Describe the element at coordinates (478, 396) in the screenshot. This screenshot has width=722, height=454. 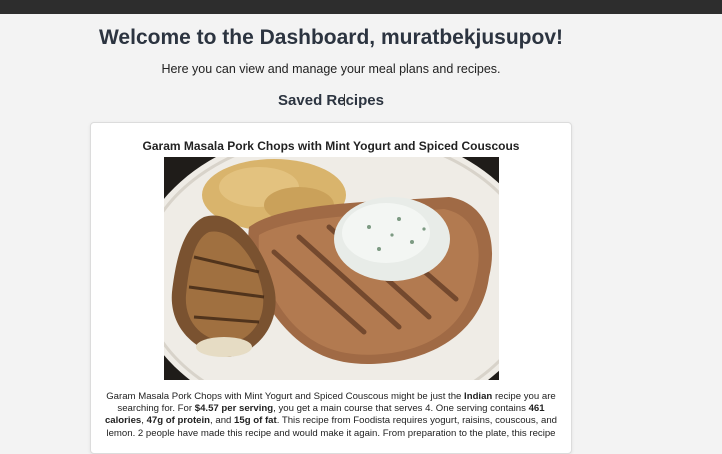
I see `summary-cuisine: Indian` at that location.